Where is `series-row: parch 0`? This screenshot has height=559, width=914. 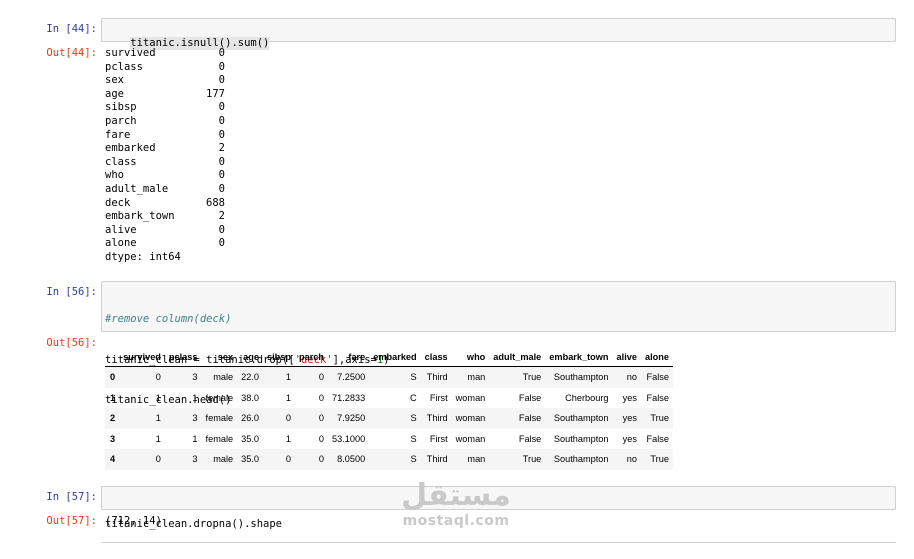 series-row: parch 0 is located at coordinates (165, 122).